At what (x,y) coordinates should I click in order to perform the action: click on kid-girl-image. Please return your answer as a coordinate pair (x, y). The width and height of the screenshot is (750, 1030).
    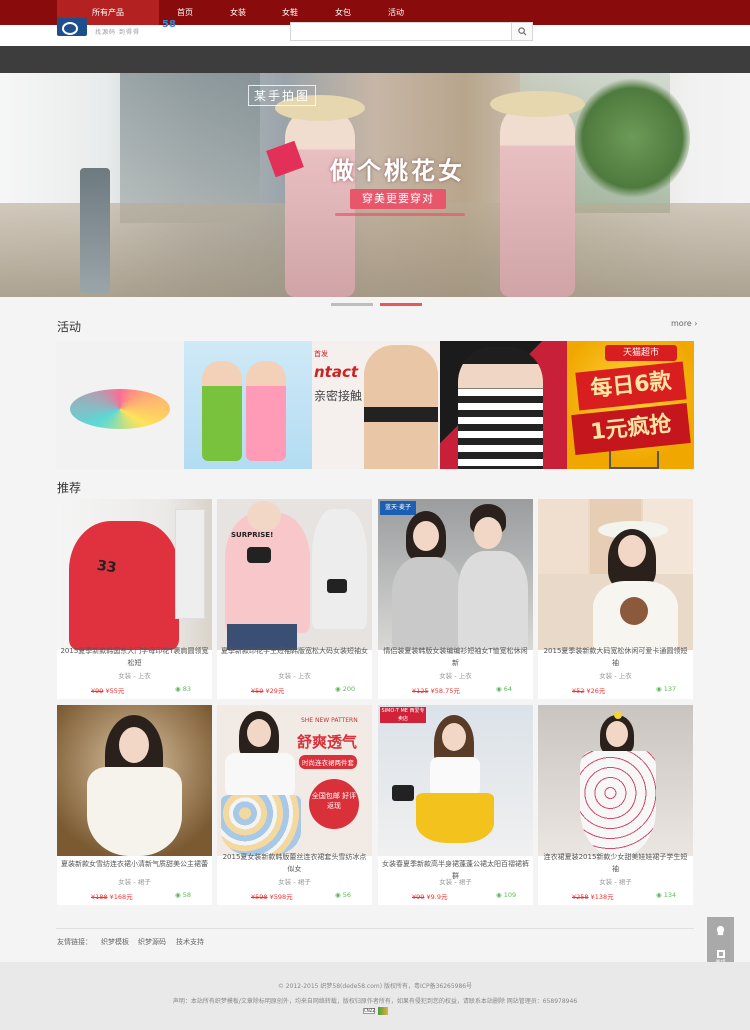
    Looking at the image, I should click on (266, 411).